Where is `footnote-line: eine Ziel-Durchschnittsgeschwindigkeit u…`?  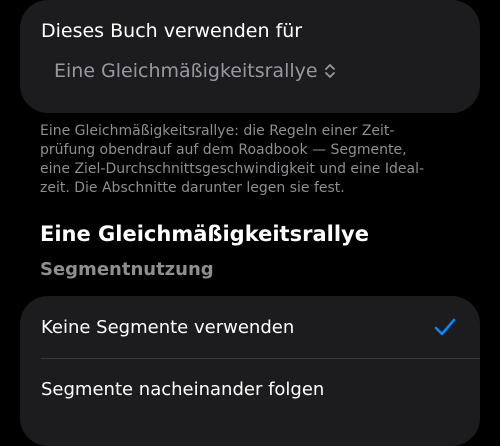 footnote-line: eine Ziel-Durchschnittsgeschwindigkeit u… is located at coordinates (232, 169).